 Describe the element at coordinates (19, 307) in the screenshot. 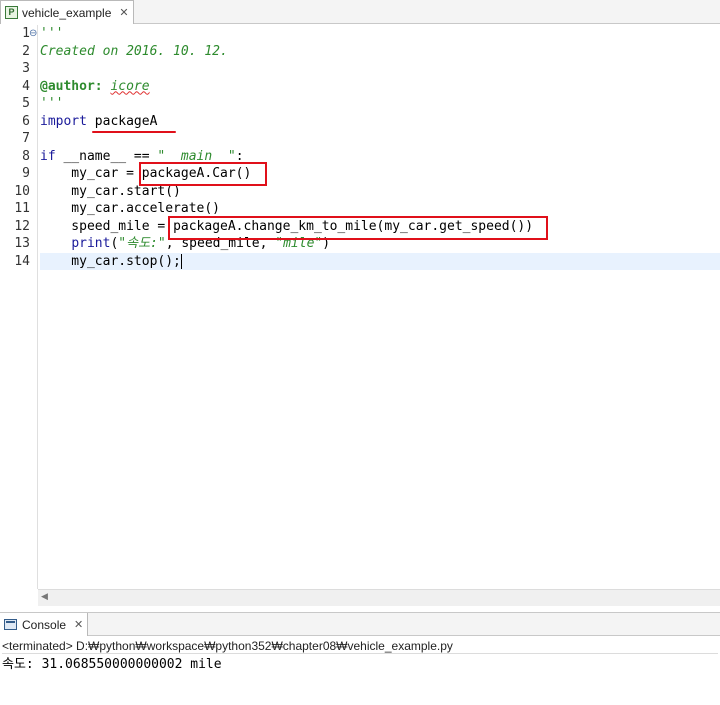

I see `line-number-gutter: 1 ⊖ 2 3 4 5 6 7 8 9 10 11 12 13 14` at that location.